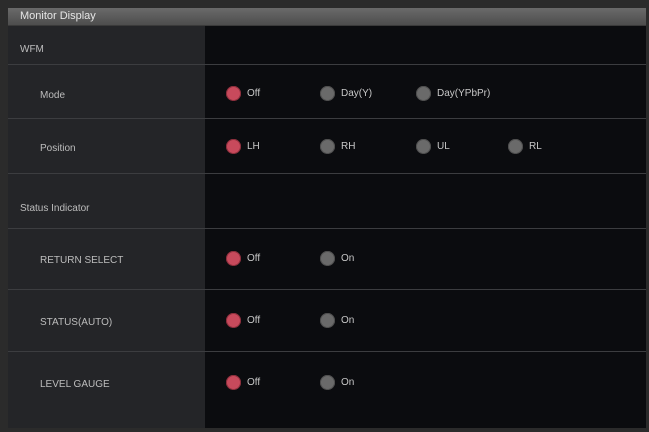 The height and width of the screenshot is (432, 649). I want to click on position-label: Position, so click(58, 148).